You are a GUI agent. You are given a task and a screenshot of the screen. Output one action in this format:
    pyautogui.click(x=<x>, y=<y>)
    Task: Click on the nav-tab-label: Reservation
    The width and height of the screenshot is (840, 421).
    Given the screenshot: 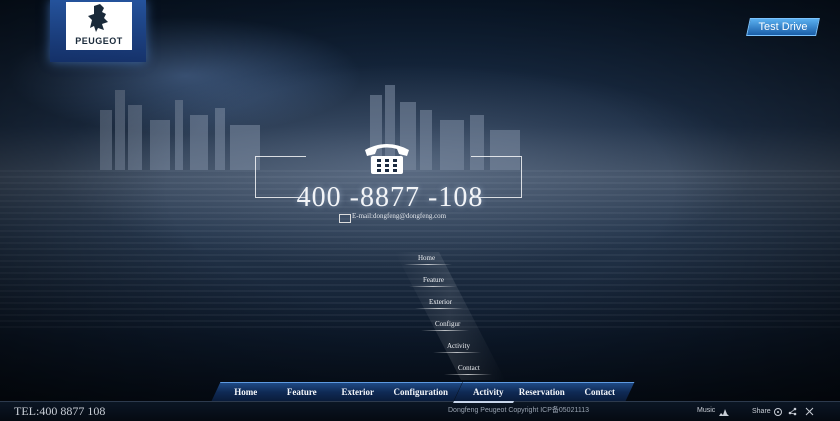 What is the action you would take?
    pyautogui.click(x=541, y=392)
    